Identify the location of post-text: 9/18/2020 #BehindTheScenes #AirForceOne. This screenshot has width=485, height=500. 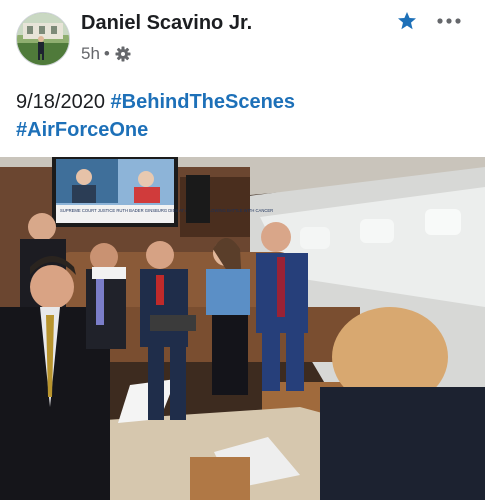
(243, 116).